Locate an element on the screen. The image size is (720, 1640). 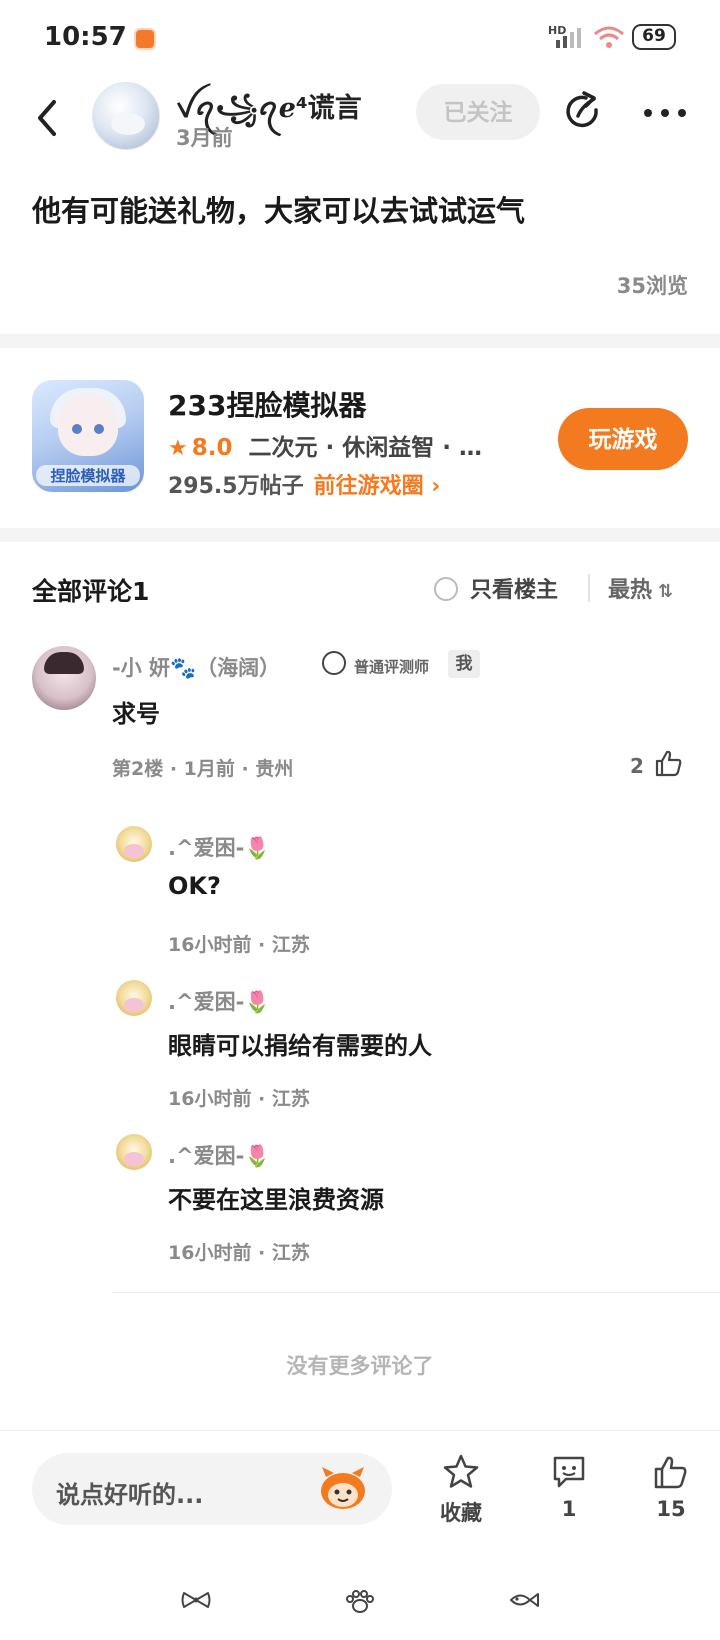
game-rating: 8.0 is located at coordinates (212, 448).